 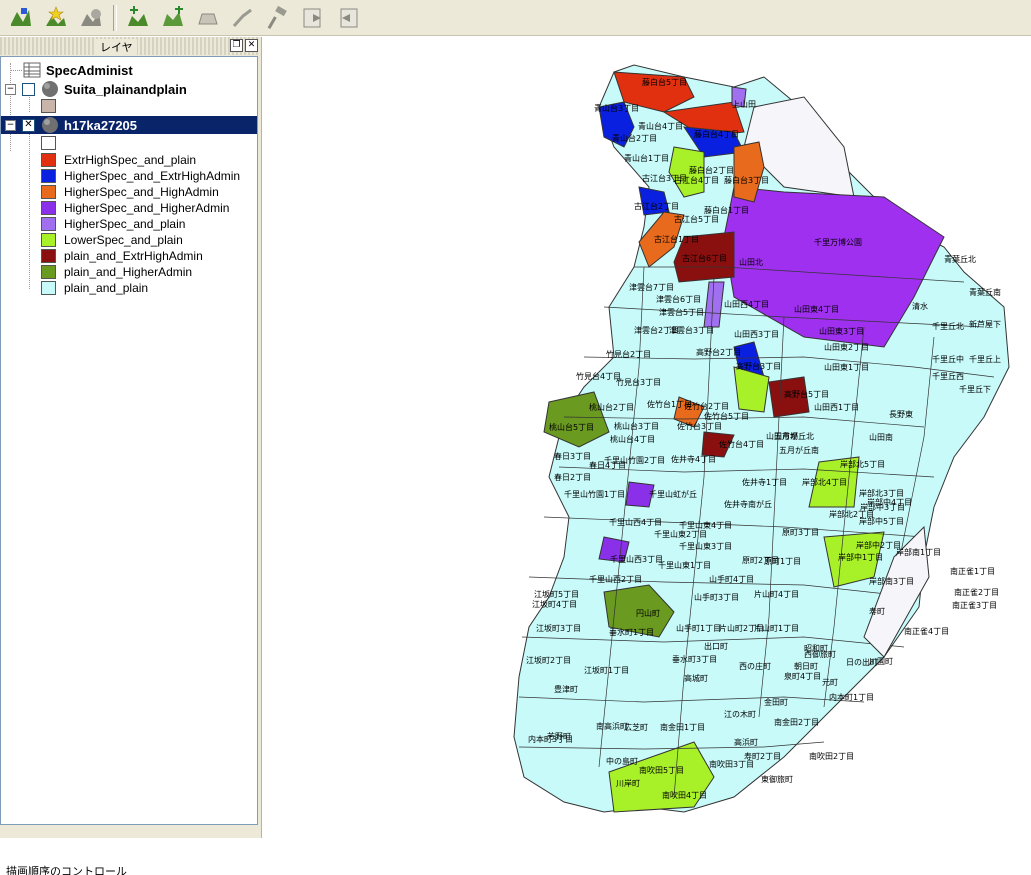 I want to click on legend-label: HigherSpec_and_ExtrHighAdmin, so click(x=152, y=176).